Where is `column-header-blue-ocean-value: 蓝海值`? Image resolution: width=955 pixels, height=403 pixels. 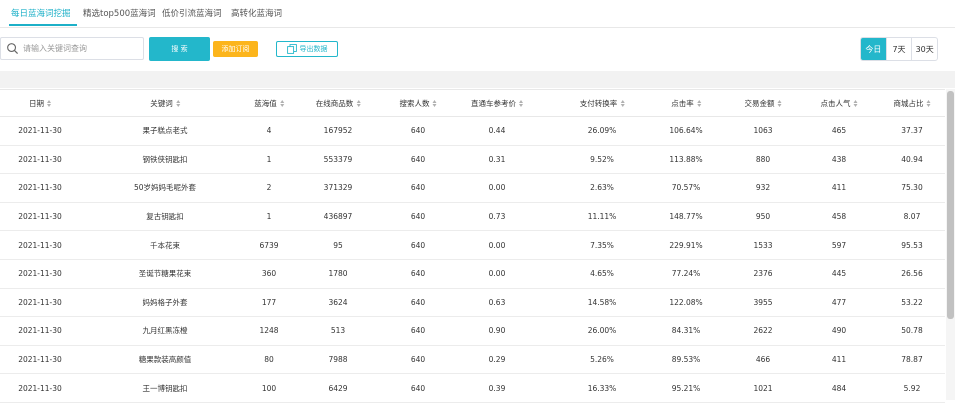 column-header-blue-ocean-value: 蓝海值 is located at coordinates (269, 103).